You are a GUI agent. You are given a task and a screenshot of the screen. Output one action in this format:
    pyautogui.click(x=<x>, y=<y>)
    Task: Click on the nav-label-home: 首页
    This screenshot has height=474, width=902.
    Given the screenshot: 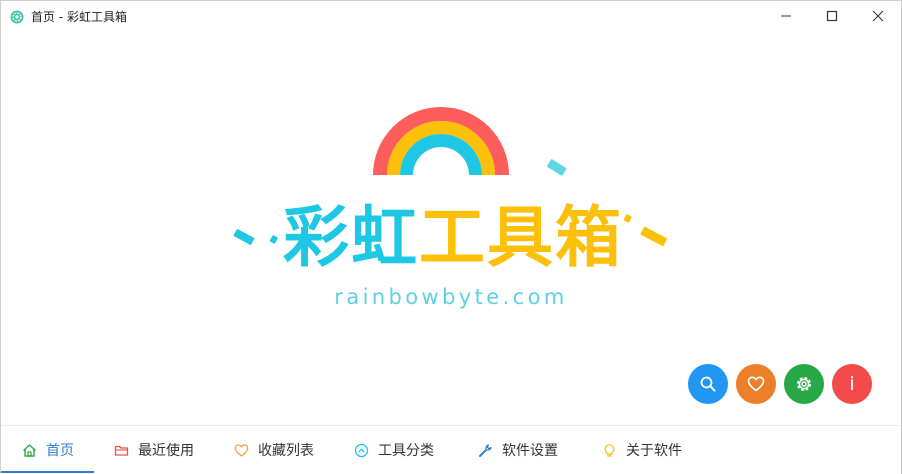 What is the action you would take?
    pyautogui.click(x=60, y=451)
    